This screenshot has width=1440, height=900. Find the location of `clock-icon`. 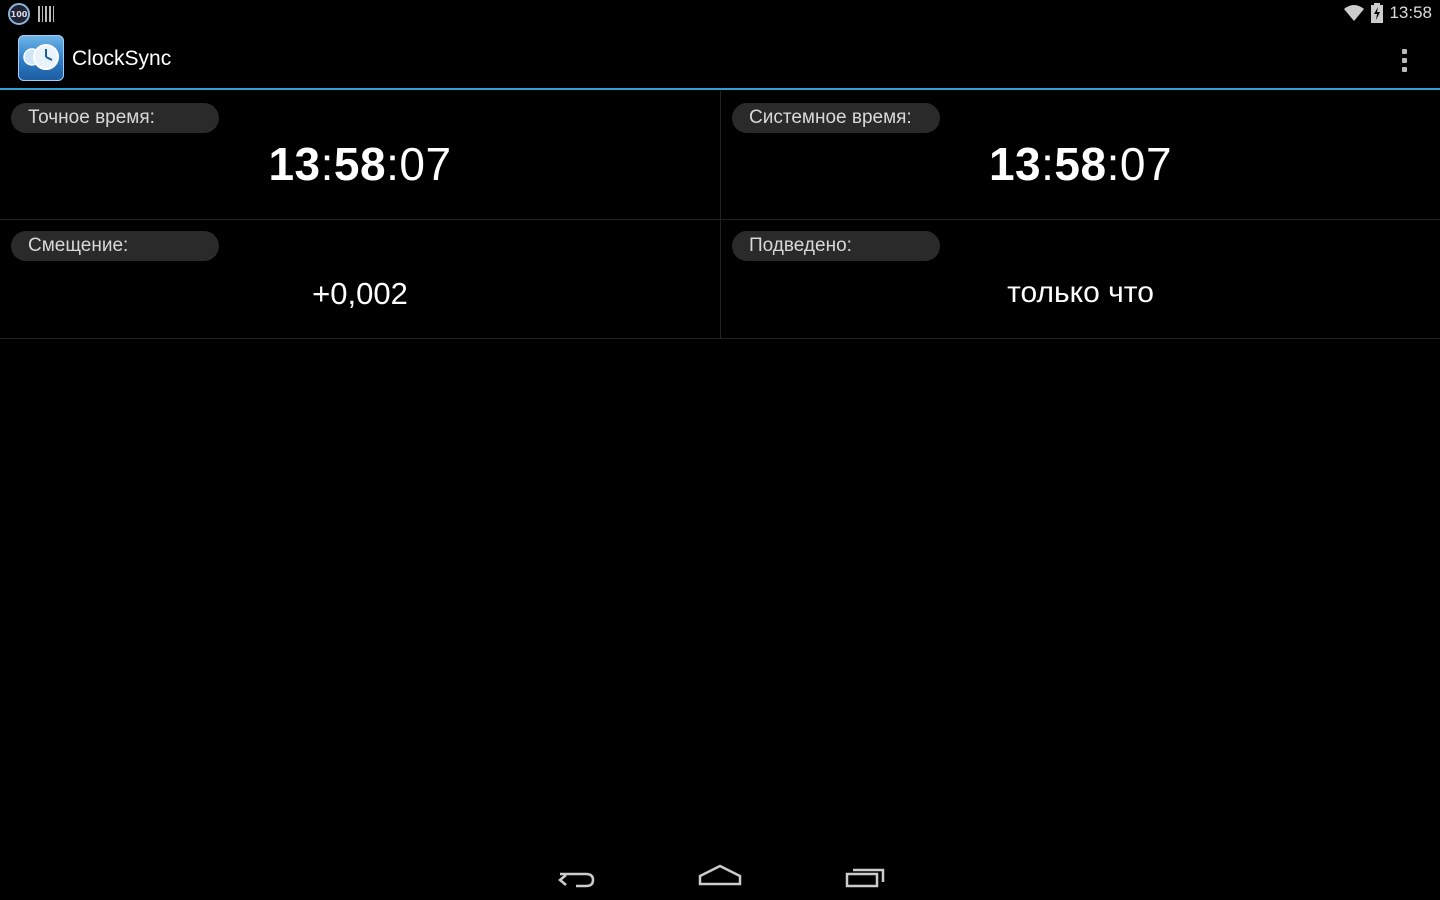

clock-icon is located at coordinates (41, 57).